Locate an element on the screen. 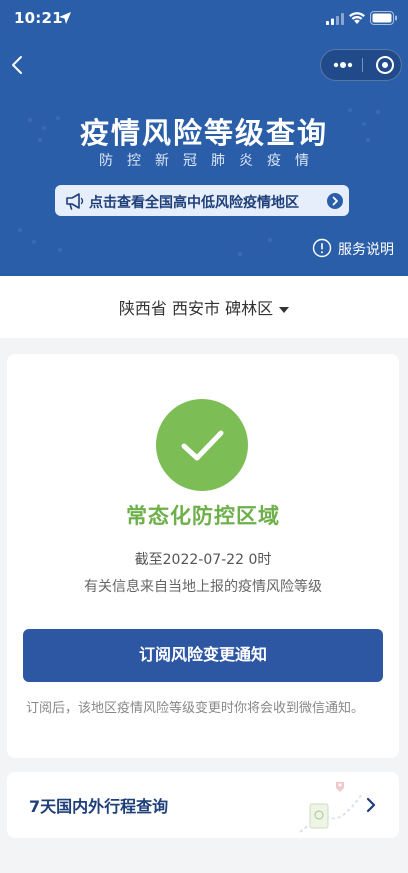 This screenshot has width=408, height=873. region-selected-value: 陕西省 西安市 碑林区 is located at coordinates (196, 308).